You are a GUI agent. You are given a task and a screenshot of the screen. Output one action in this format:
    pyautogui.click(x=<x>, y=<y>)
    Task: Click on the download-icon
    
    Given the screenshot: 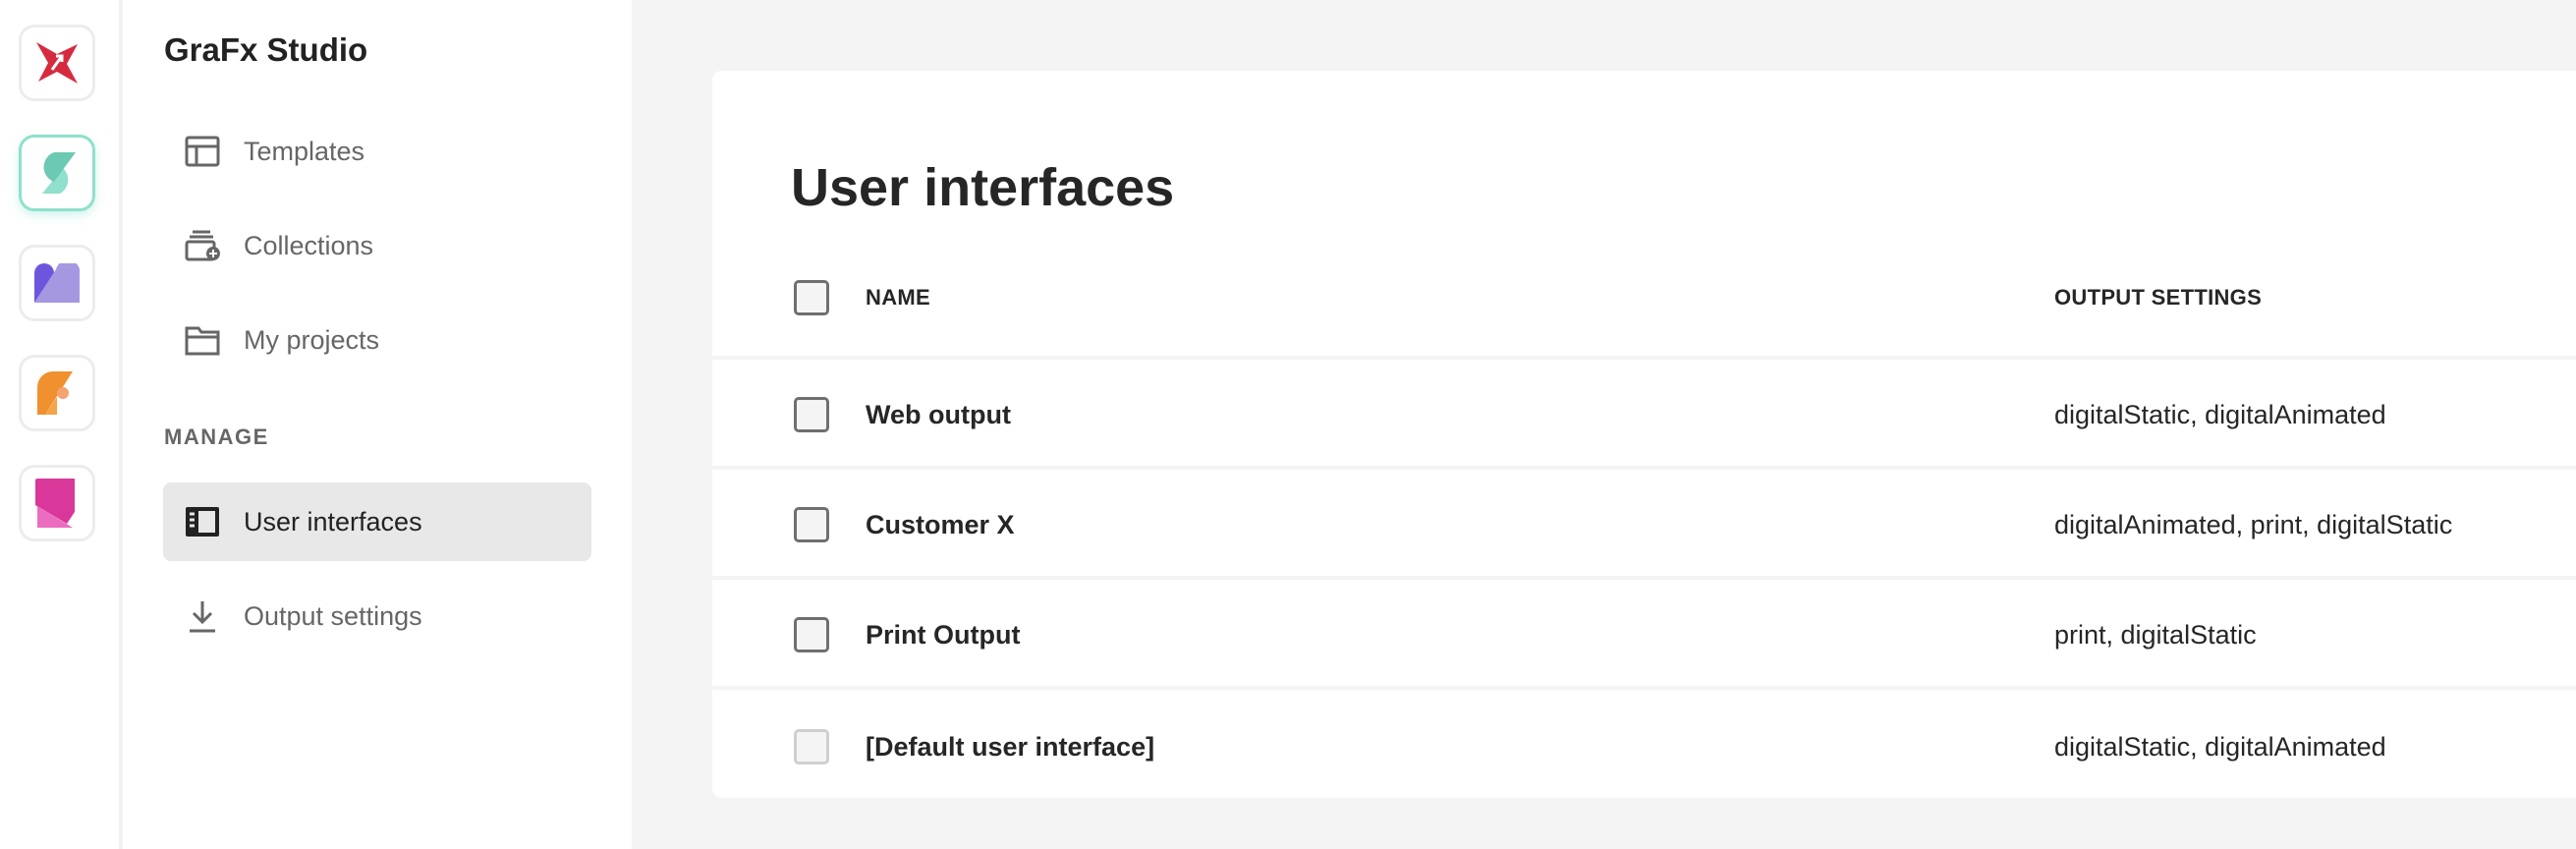 What is the action you would take?
    pyautogui.click(x=202, y=616)
    